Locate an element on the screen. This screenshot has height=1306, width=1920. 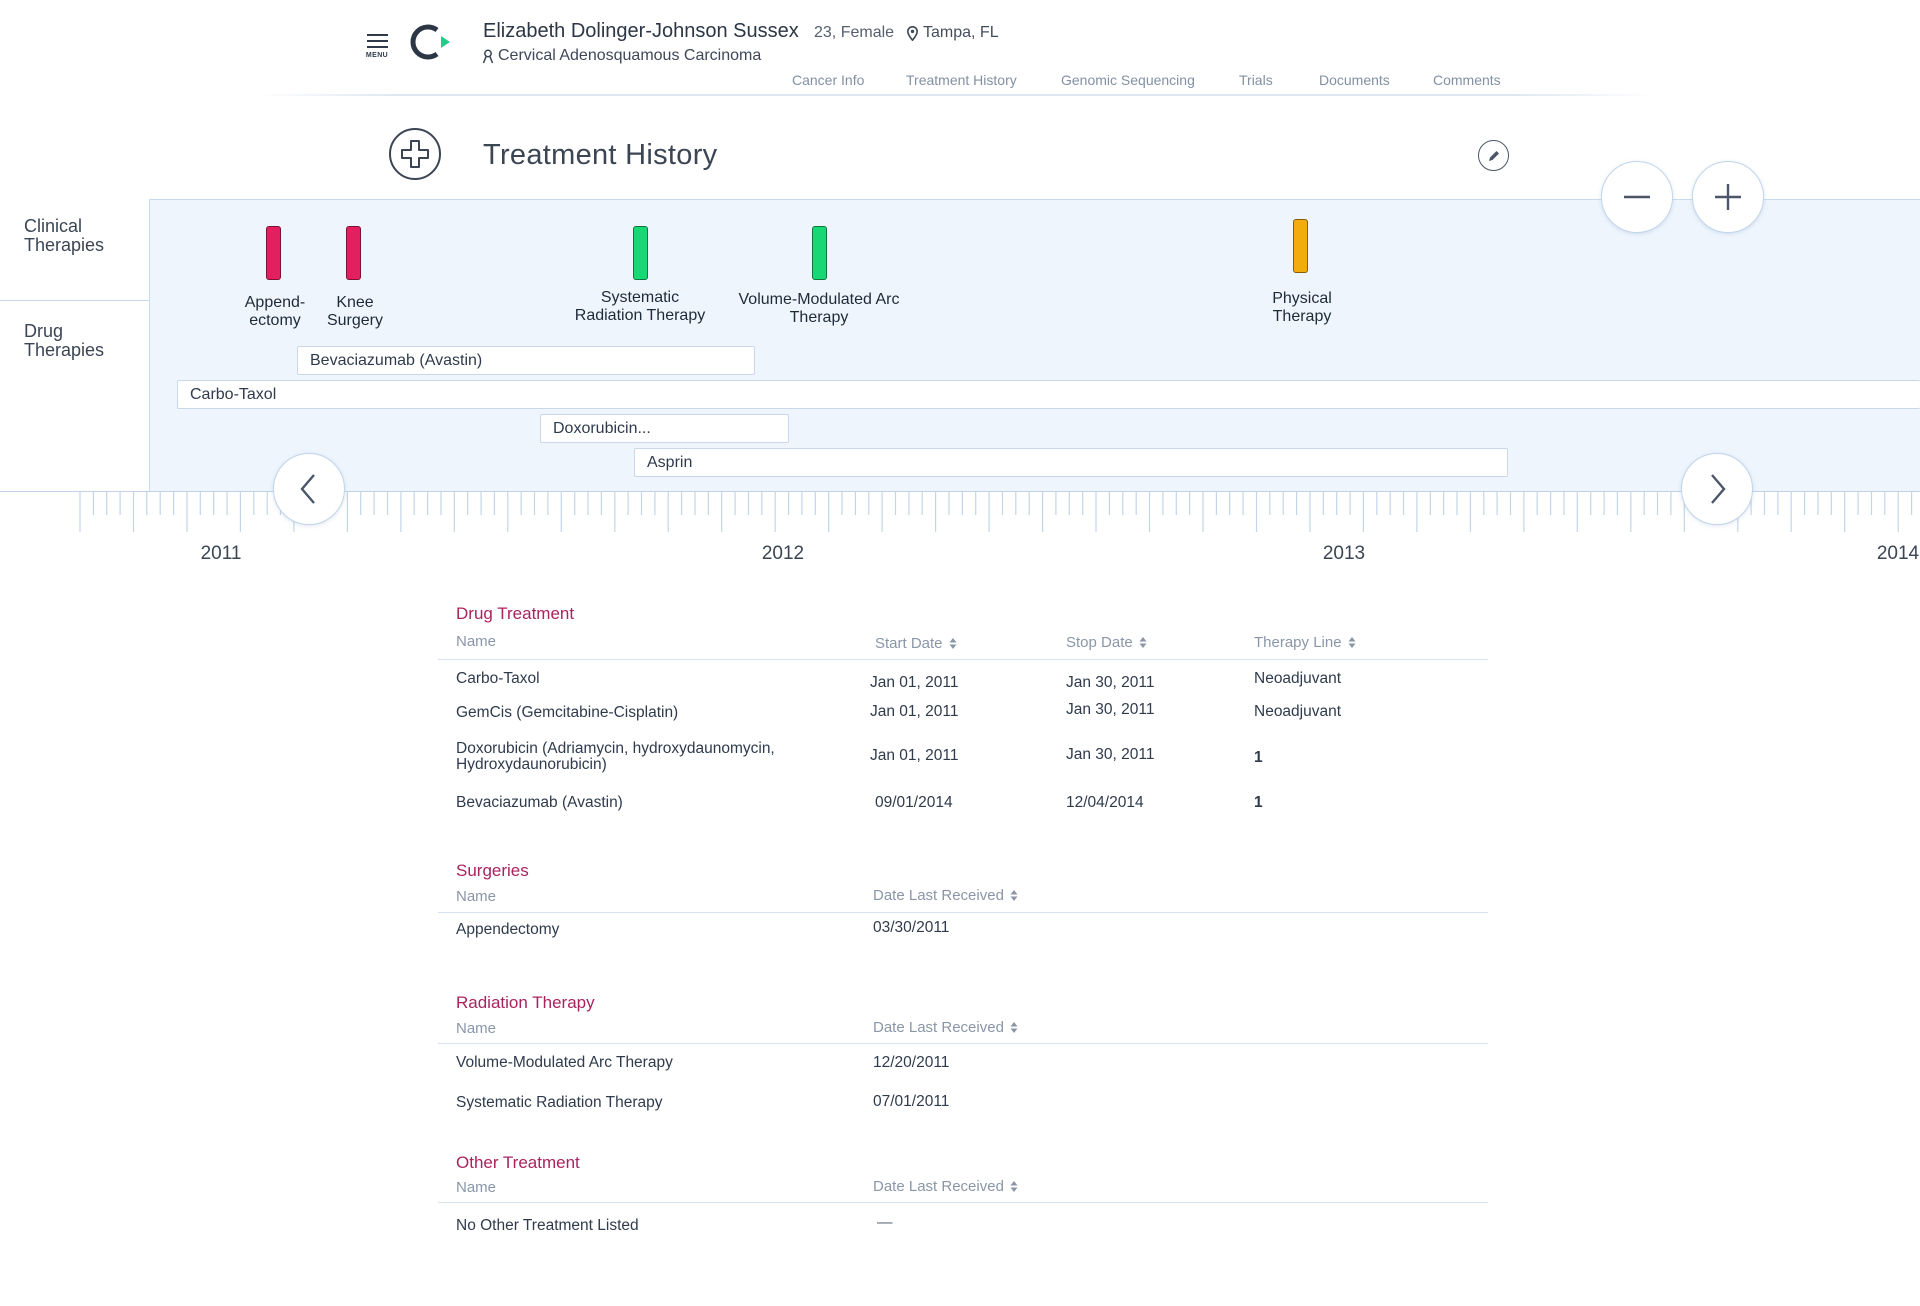
marker-appendectomy is located at coordinates (273, 253).